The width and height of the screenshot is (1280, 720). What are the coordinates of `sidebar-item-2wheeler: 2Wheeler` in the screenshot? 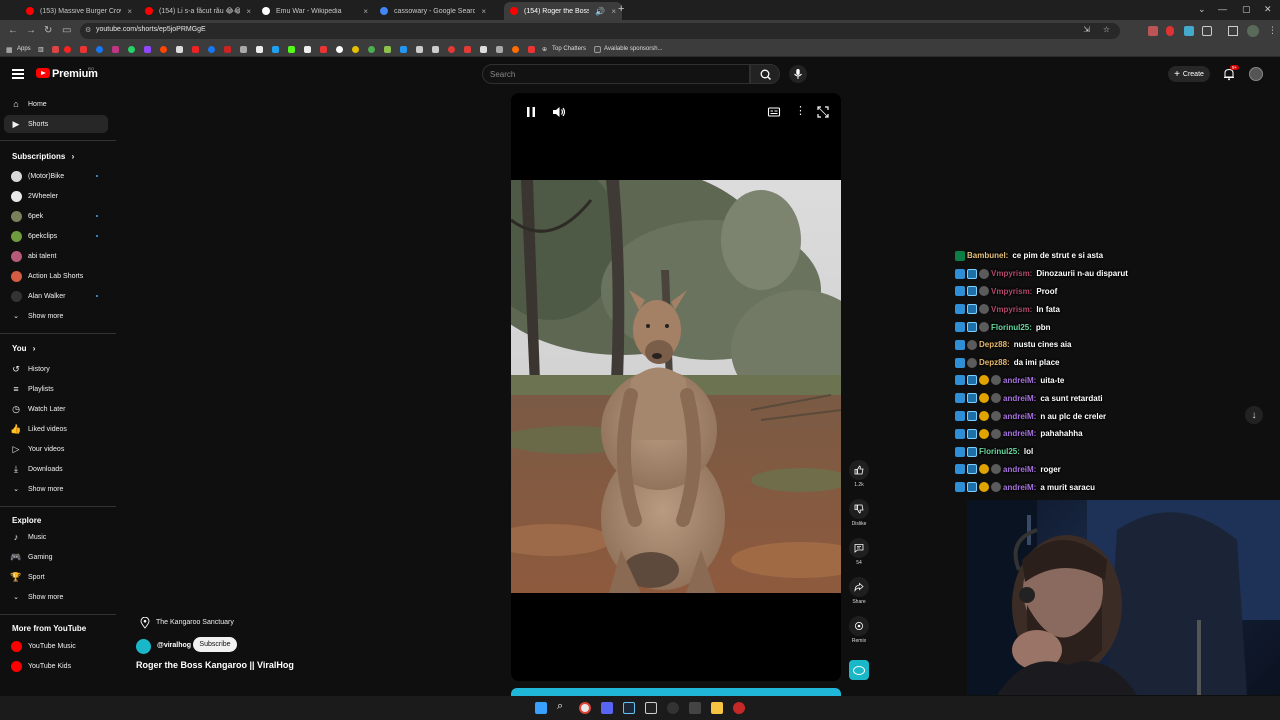 It's located at (56, 196).